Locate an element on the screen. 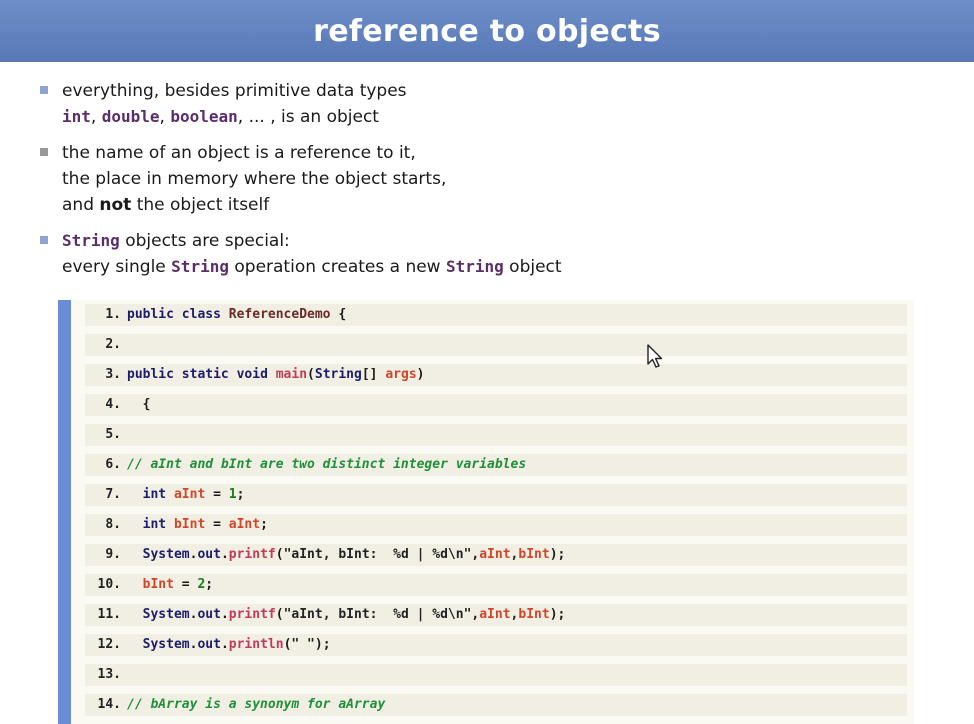 The height and width of the screenshot is (724, 974). mouse-cursor-icon is located at coordinates (655, 356).